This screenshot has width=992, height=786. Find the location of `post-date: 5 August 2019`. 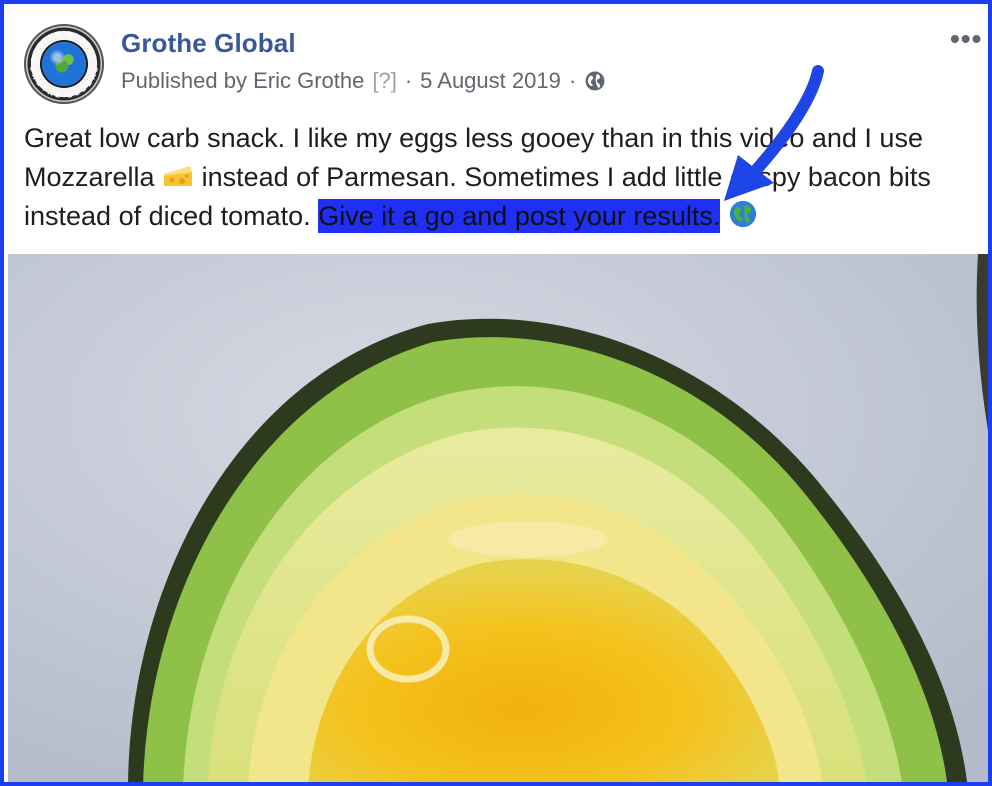

post-date: 5 August 2019 is located at coordinates (490, 81).